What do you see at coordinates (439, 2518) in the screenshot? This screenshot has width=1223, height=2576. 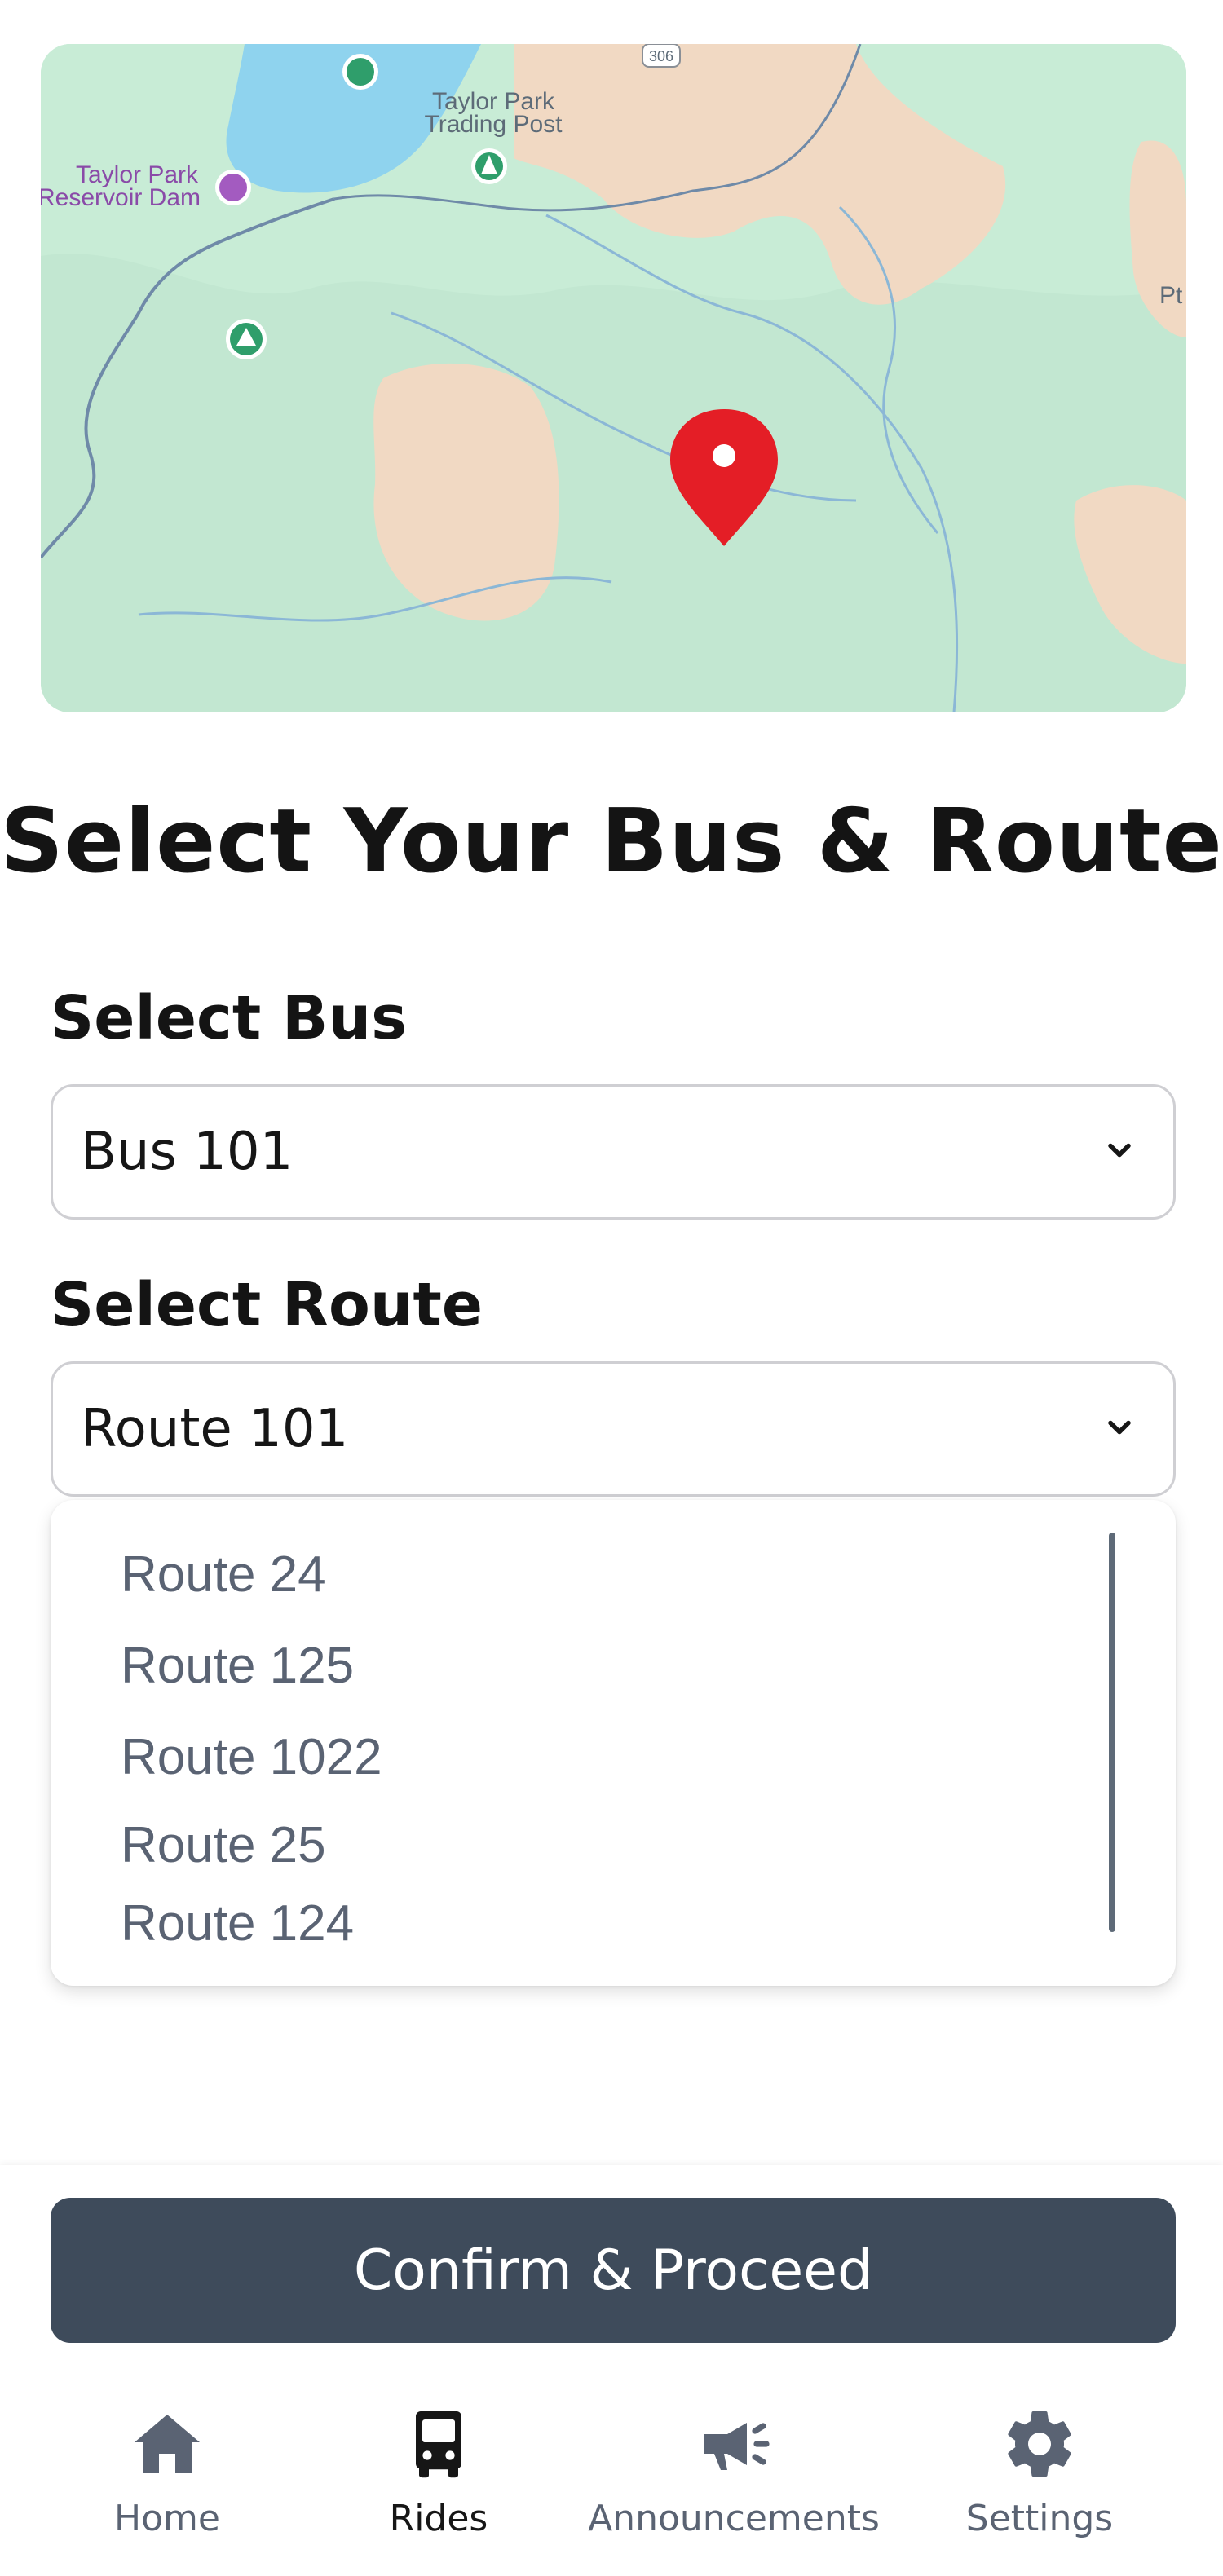 I see `nav-label-rides: Rides` at bounding box center [439, 2518].